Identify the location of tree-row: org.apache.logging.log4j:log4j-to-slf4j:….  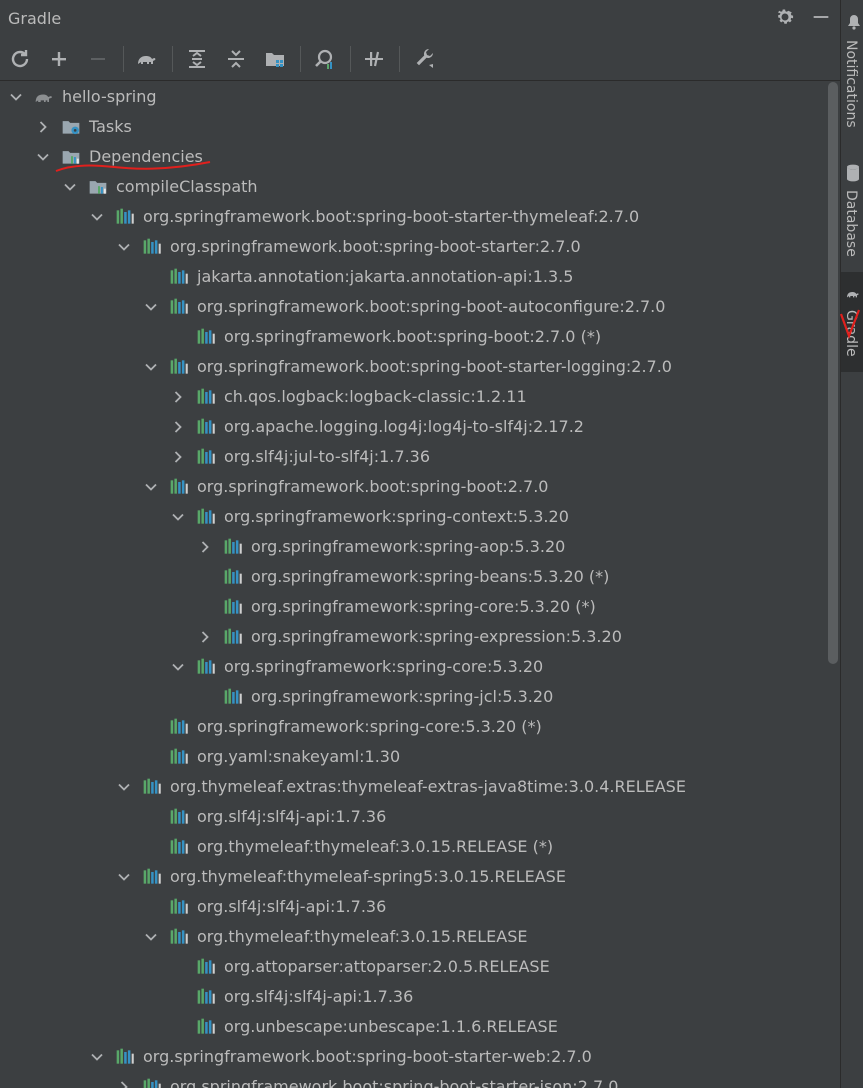
(413, 427).